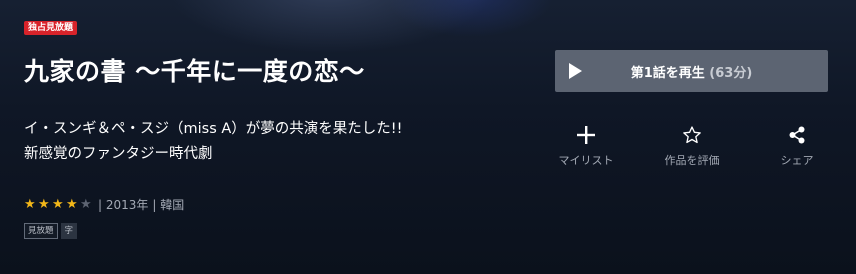  Describe the element at coordinates (667, 73) in the screenshot. I see `play-label: 第1話を再生` at that location.